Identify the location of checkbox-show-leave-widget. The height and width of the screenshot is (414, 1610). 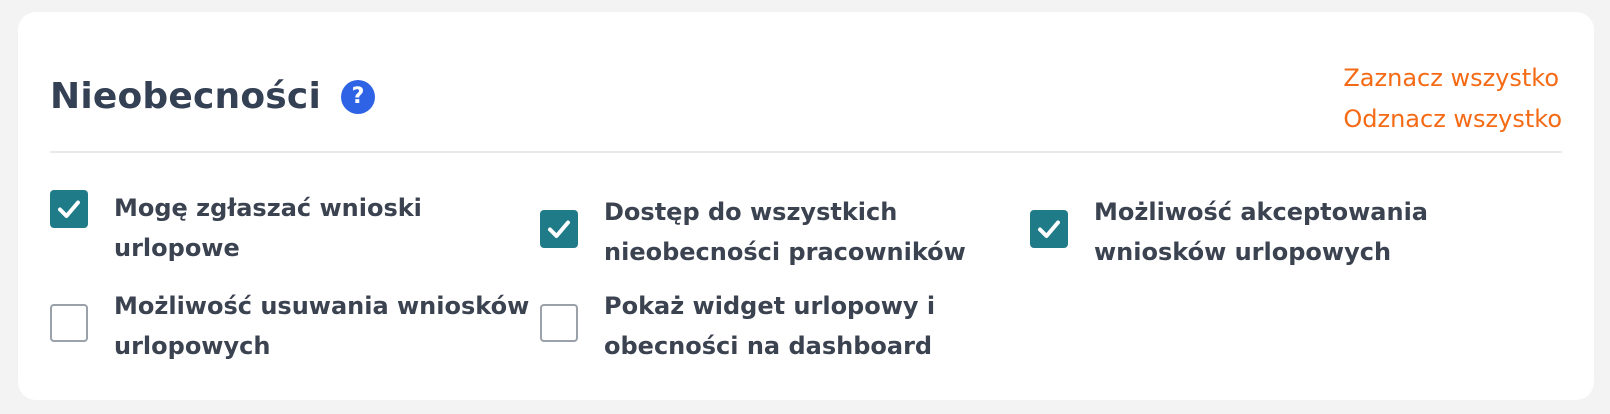
(559, 323).